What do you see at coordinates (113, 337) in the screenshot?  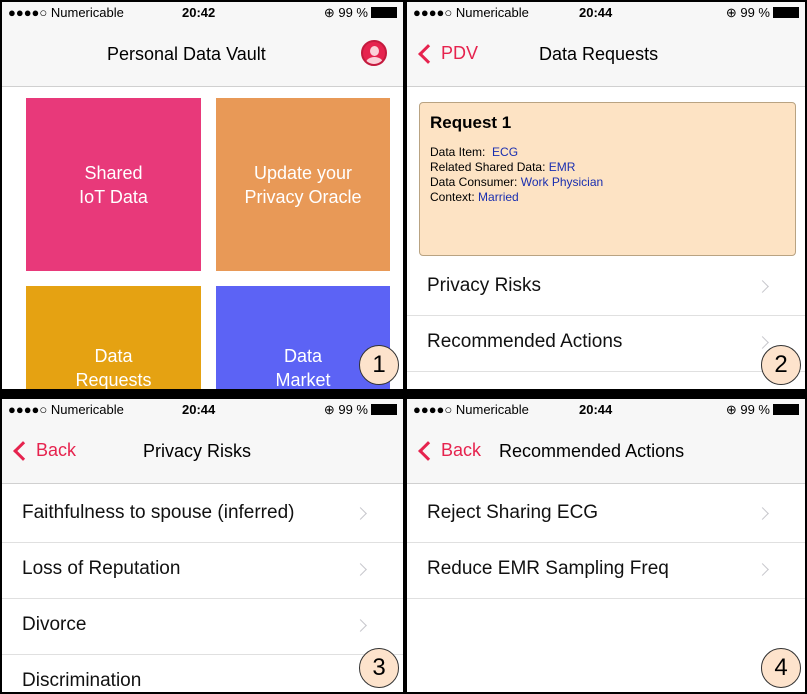 I see `tile-data-requests: Data Requests` at bounding box center [113, 337].